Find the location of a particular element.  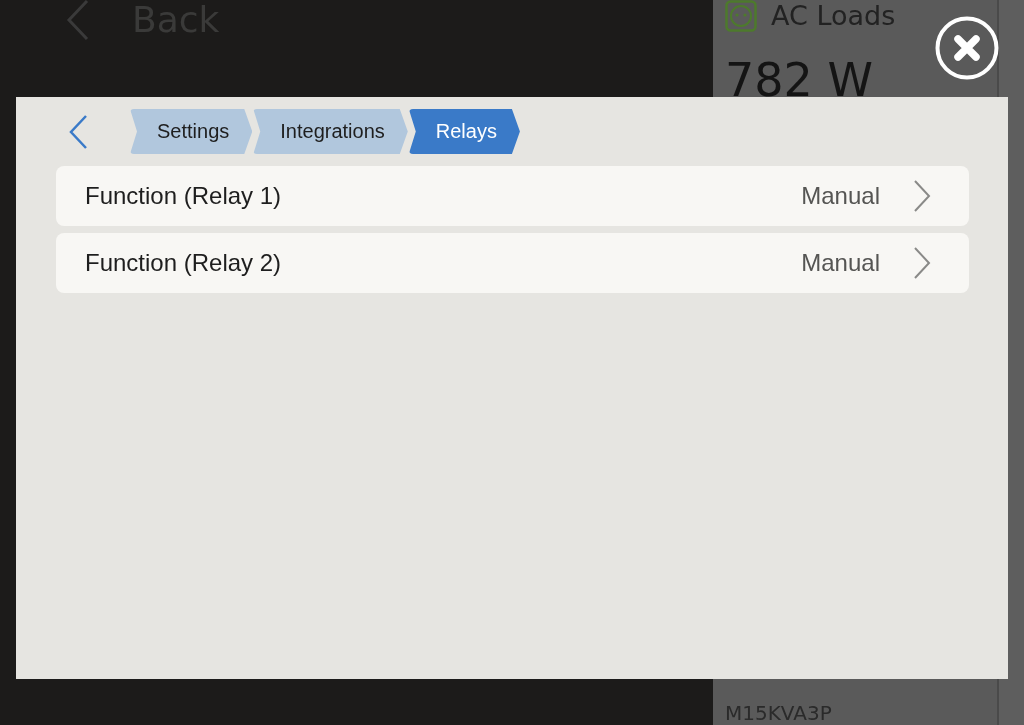

close-button is located at coordinates (967, 48).